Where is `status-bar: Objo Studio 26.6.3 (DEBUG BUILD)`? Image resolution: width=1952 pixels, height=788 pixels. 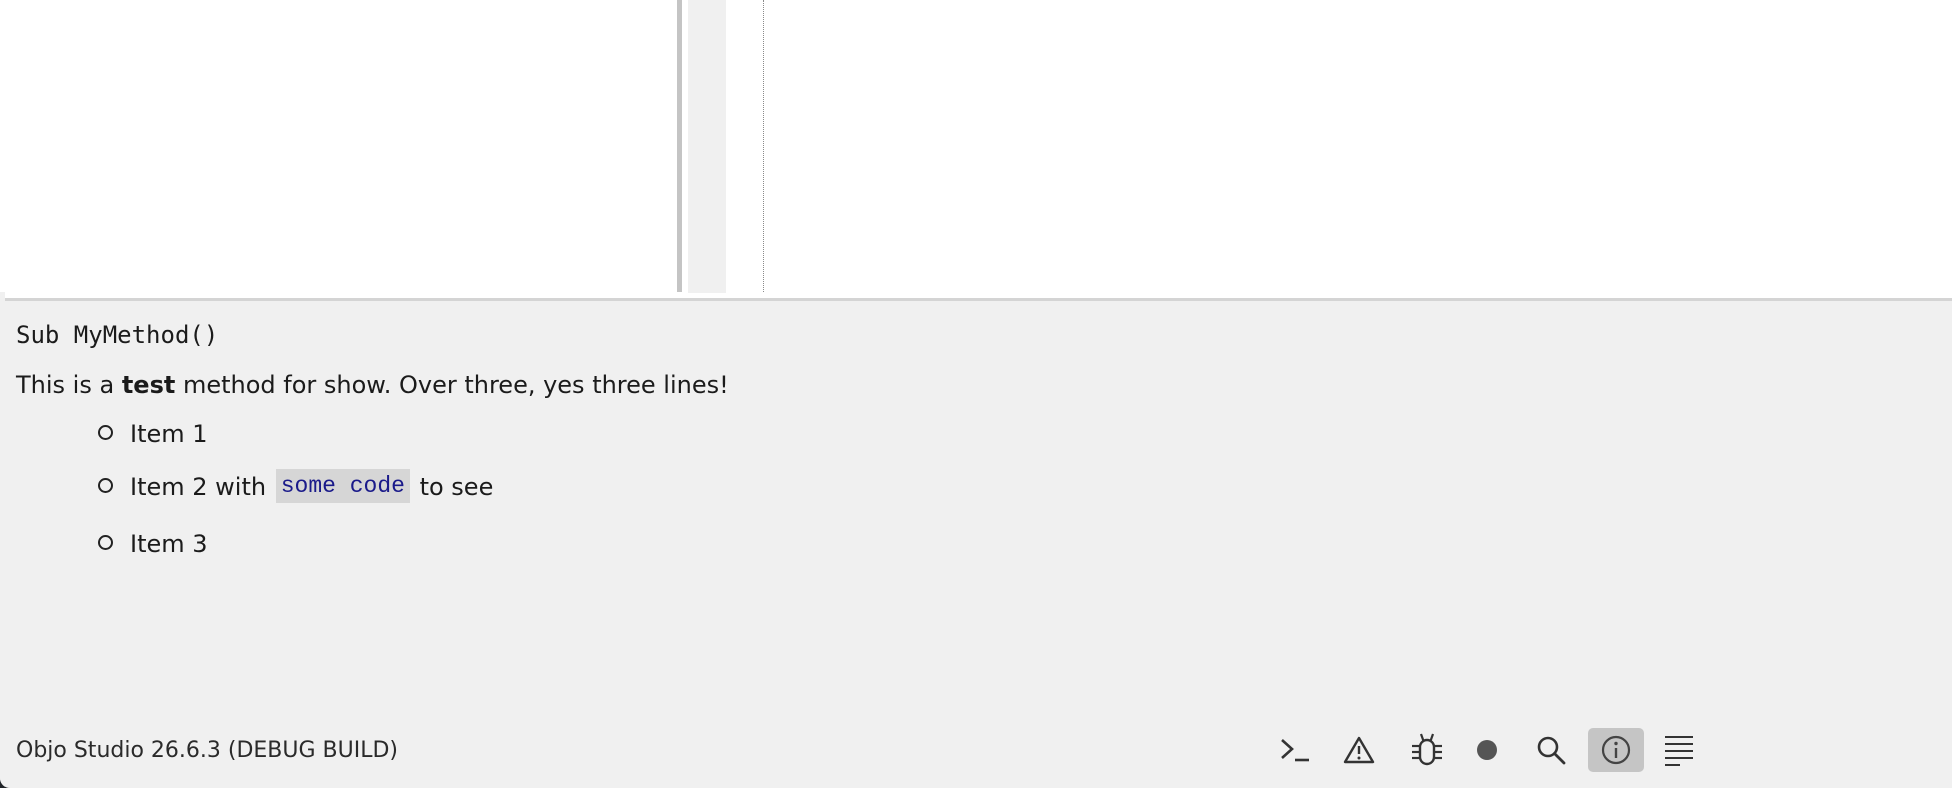 status-bar: Objo Studio 26.6.3 (DEBUG BUILD) is located at coordinates (976, 751).